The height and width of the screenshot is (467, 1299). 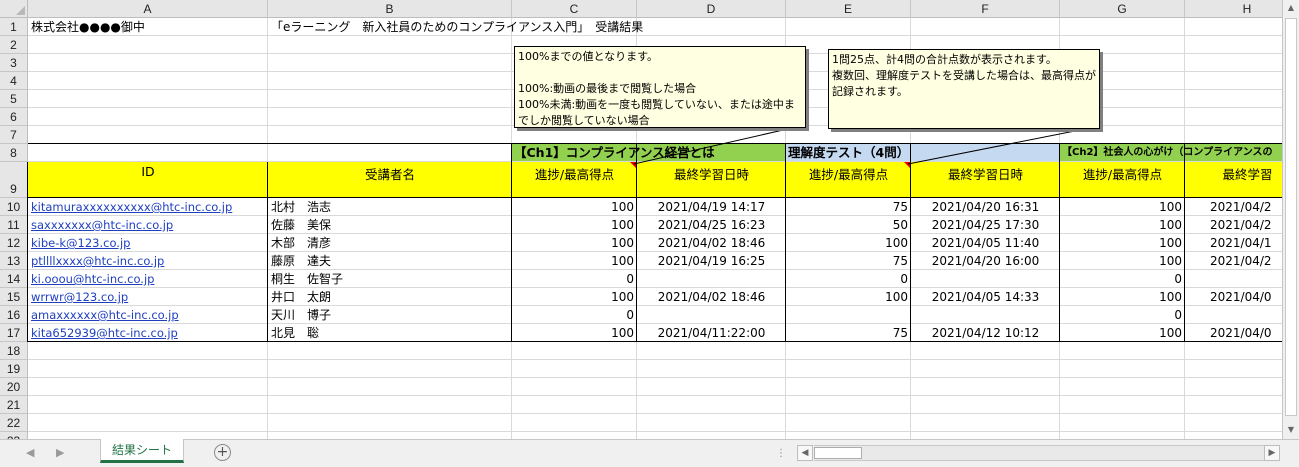 I want to click on cell-name: 天川 博子, so click(x=301, y=315).